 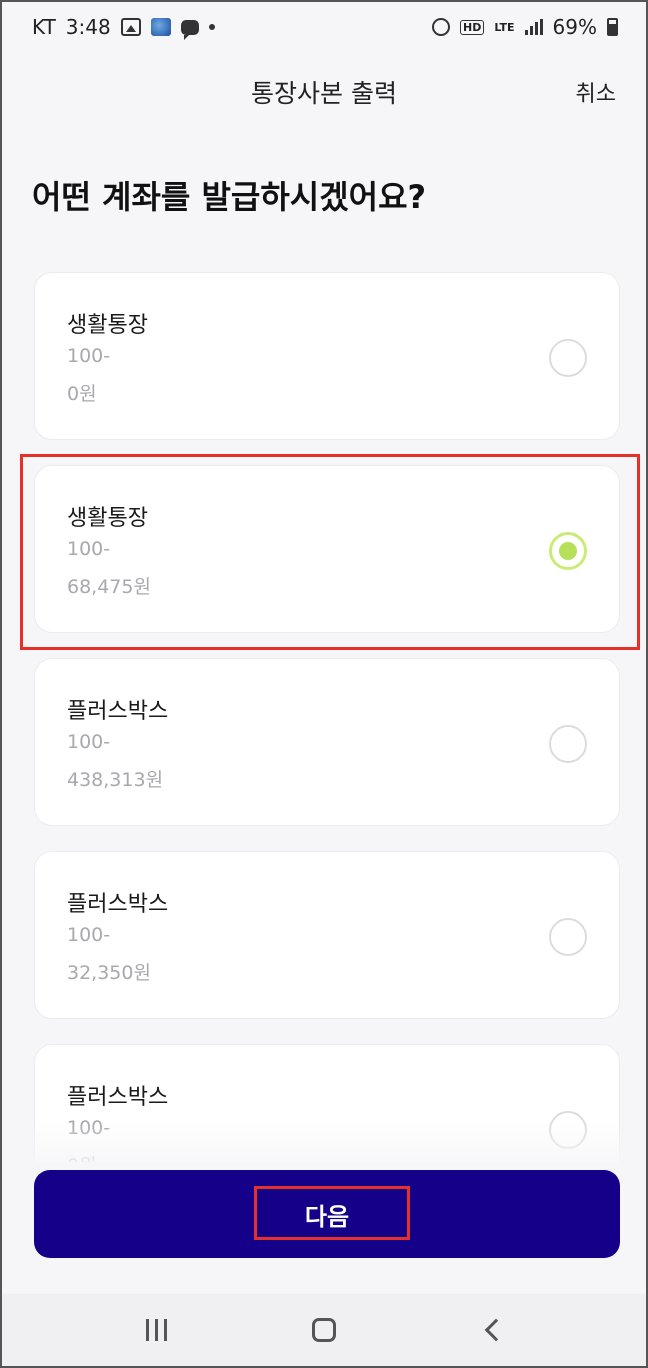 I want to click on lte-icon: LTE, so click(x=504, y=27).